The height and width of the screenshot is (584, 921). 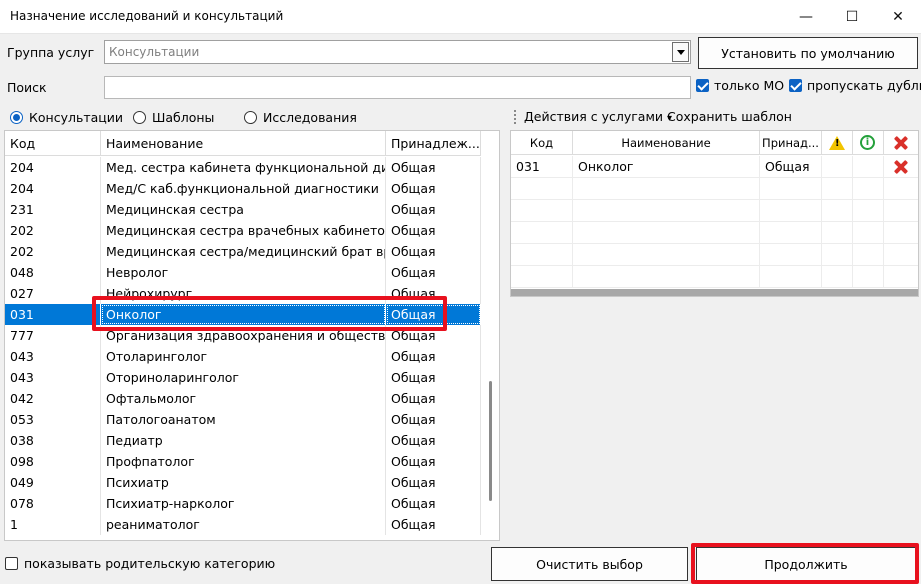 I want to click on table-row: 1 реаниматолог Общая, so click(x=243, y=524).